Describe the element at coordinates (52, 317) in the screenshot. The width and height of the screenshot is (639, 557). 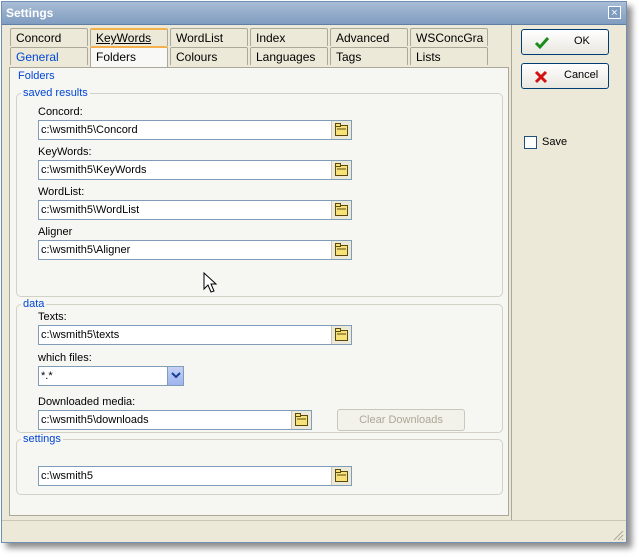
I see `texts-label: Texts:` at that location.